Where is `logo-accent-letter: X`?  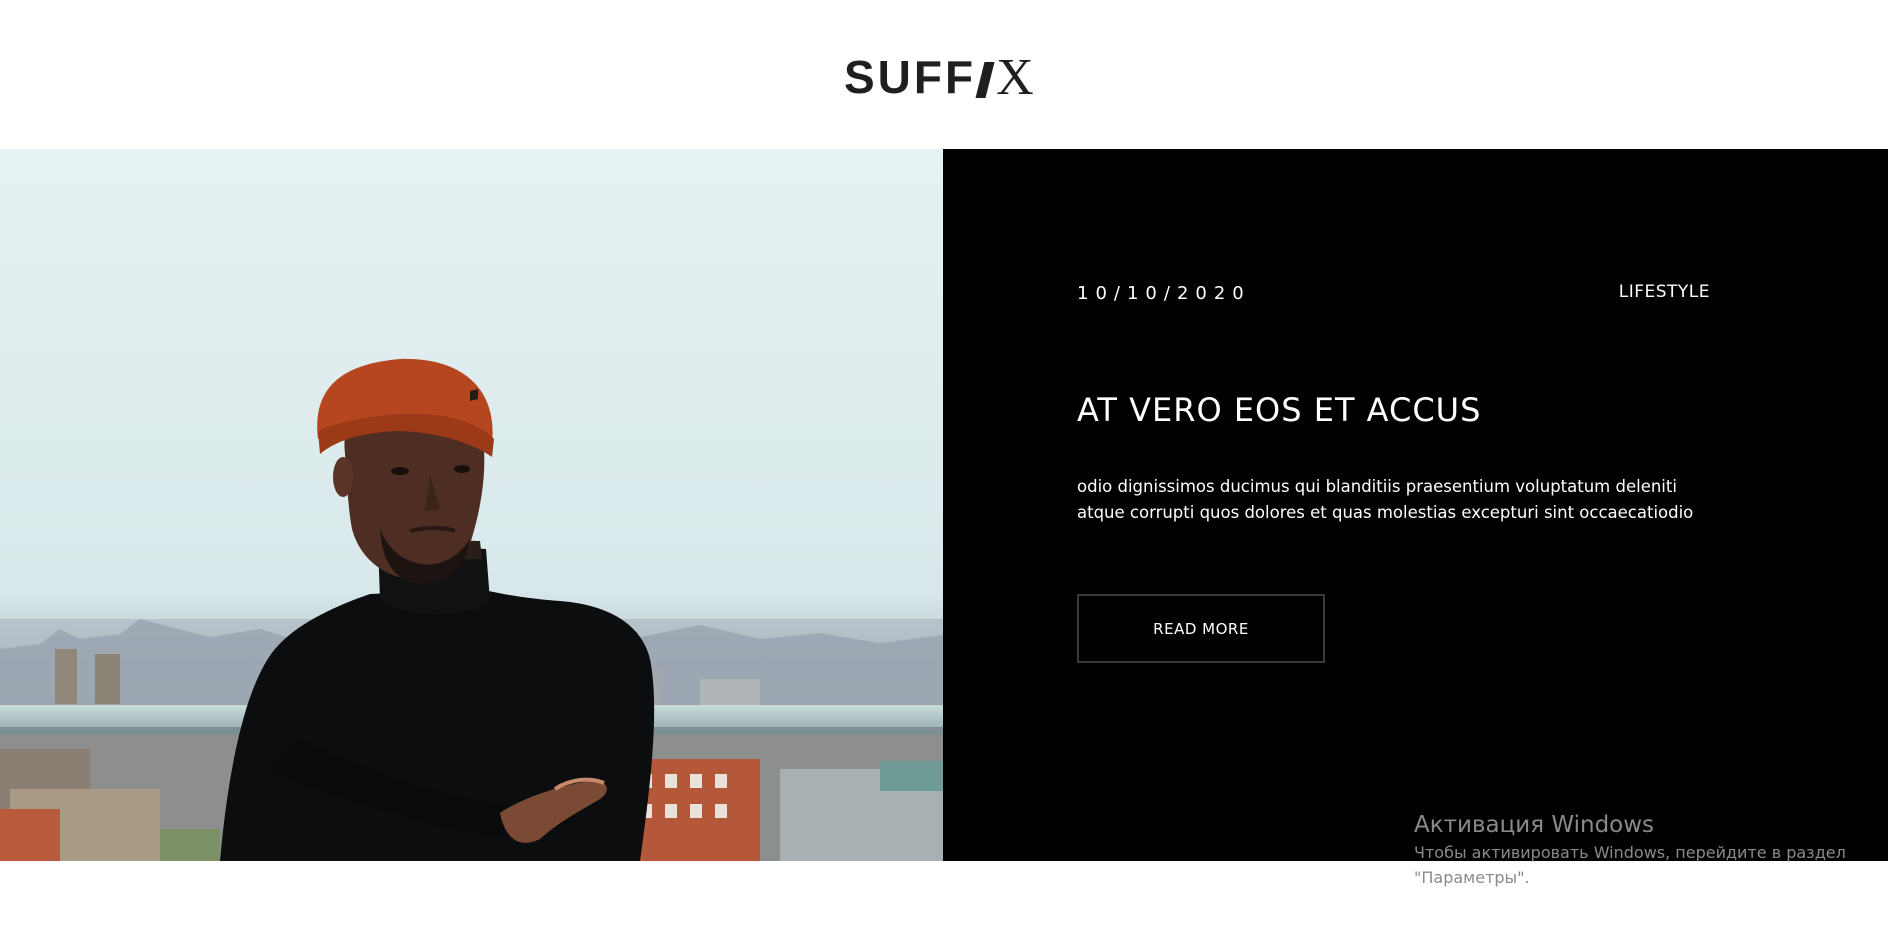
logo-accent-letter: X is located at coordinates (1015, 77).